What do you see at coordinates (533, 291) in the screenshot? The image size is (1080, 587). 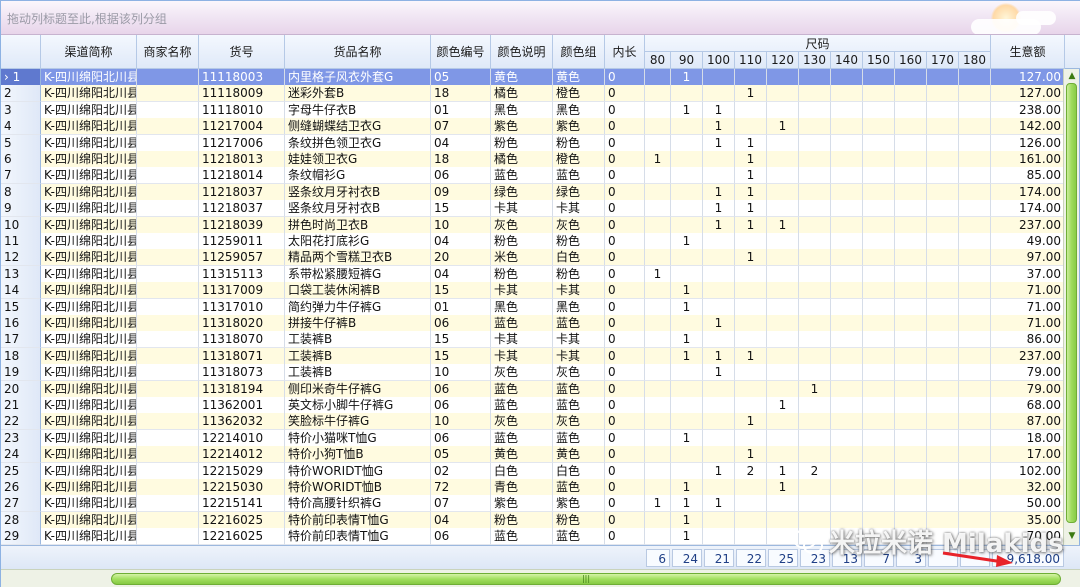 I see `table-row: 14 K-四川绵阳北川县 11317009 口袋工装休闲裤B 15 卡其 卡其 0 1 71.00` at bounding box center [533, 291].